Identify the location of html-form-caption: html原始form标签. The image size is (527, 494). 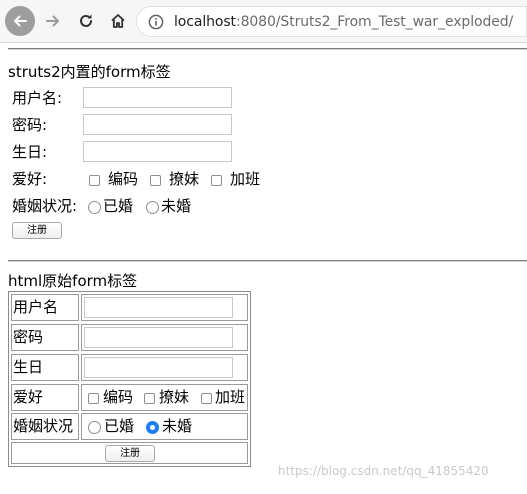
(73, 281).